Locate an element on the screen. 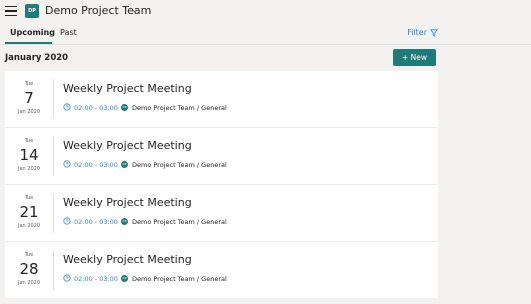  event-date: Tue 14 Jan 2020 is located at coordinates (29, 156).